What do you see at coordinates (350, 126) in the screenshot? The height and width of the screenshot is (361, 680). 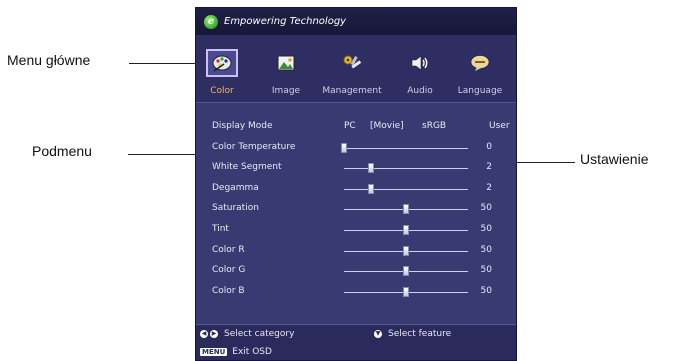 I see `display-mode-option-pc: PC` at bounding box center [350, 126].